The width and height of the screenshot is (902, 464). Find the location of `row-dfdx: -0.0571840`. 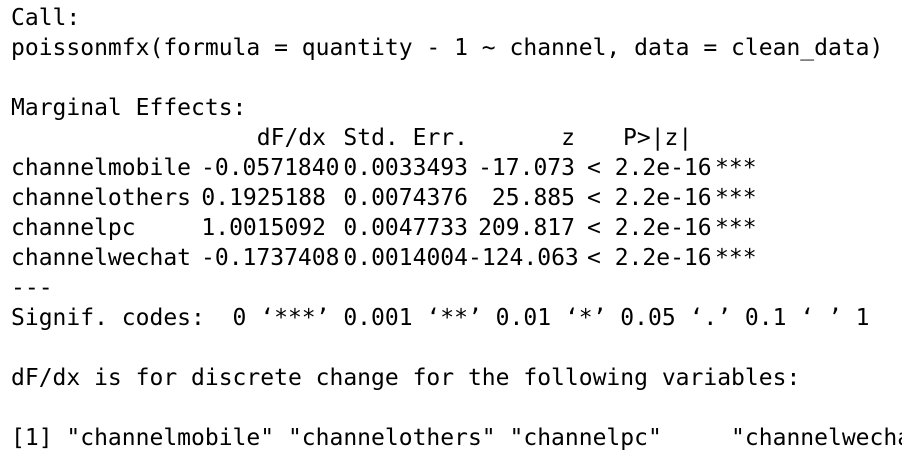

row-dfdx: -0.0571840 is located at coordinates (270, 168).